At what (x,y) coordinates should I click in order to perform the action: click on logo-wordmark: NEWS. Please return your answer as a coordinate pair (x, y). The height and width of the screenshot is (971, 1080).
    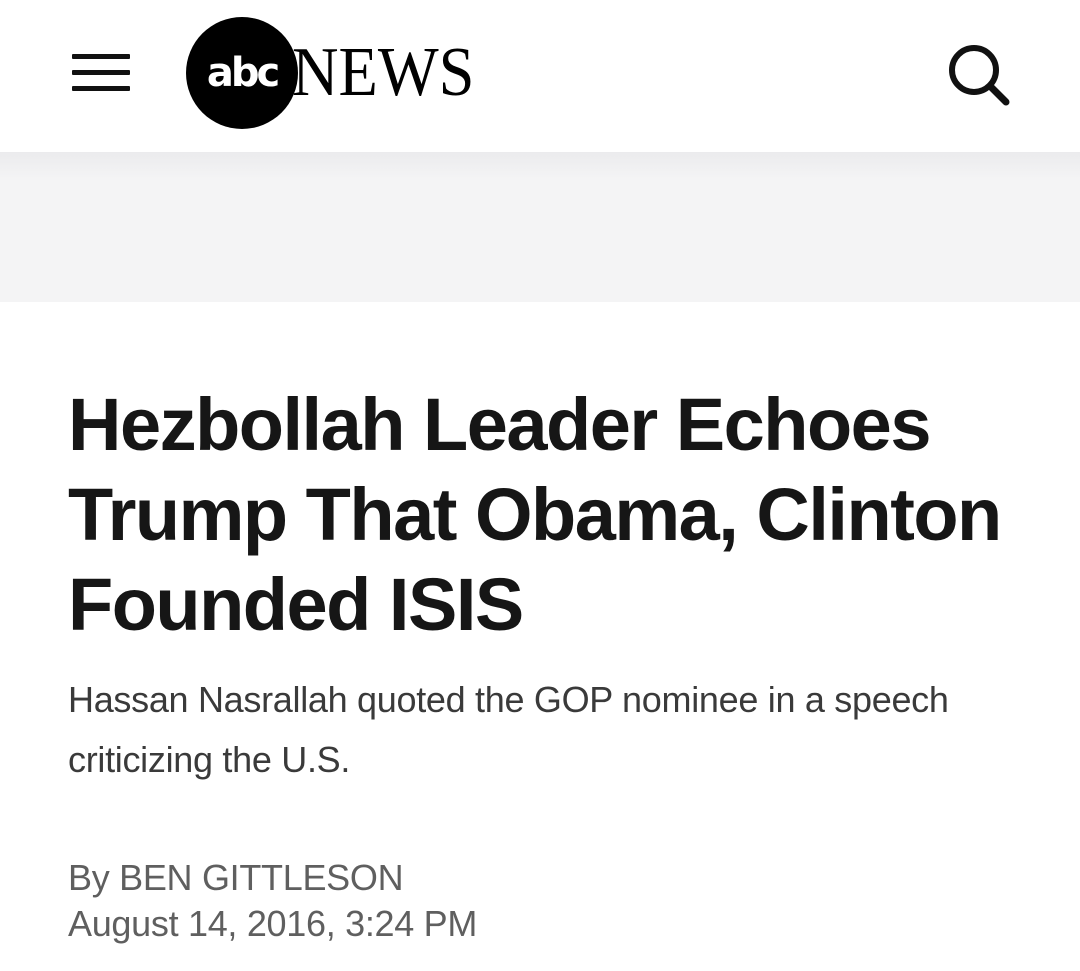
    Looking at the image, I should click on (383, 72).